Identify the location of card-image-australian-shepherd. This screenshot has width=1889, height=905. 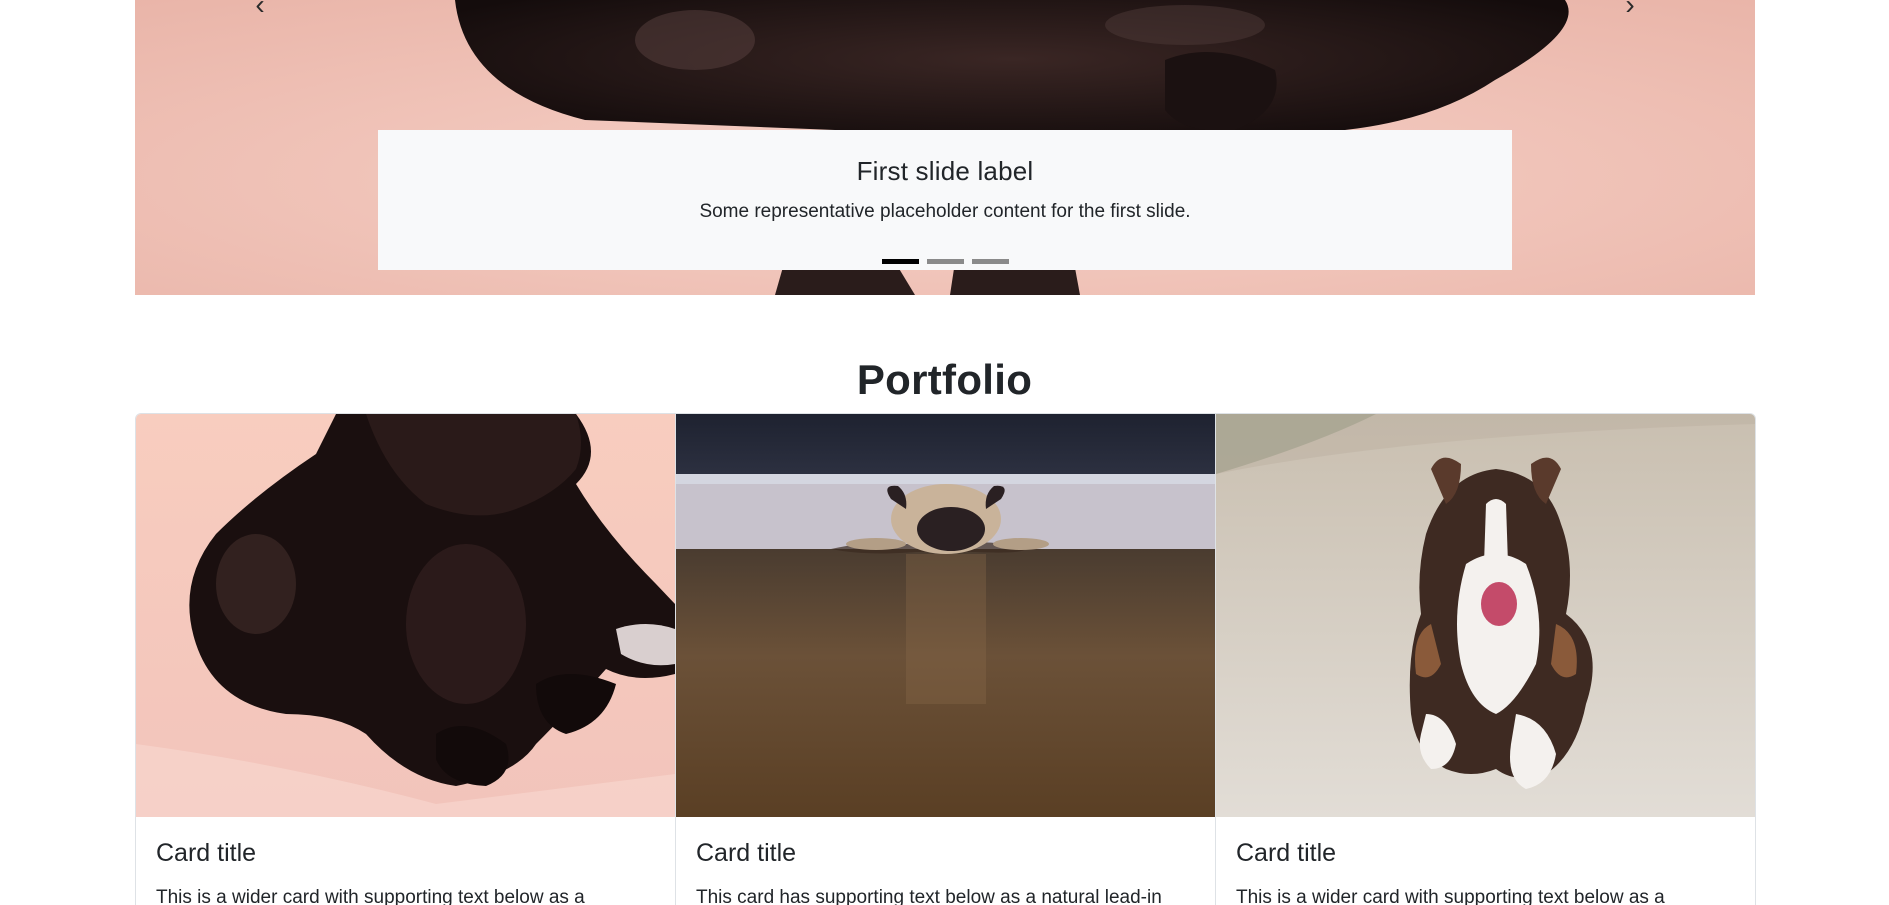
(1485, 615).